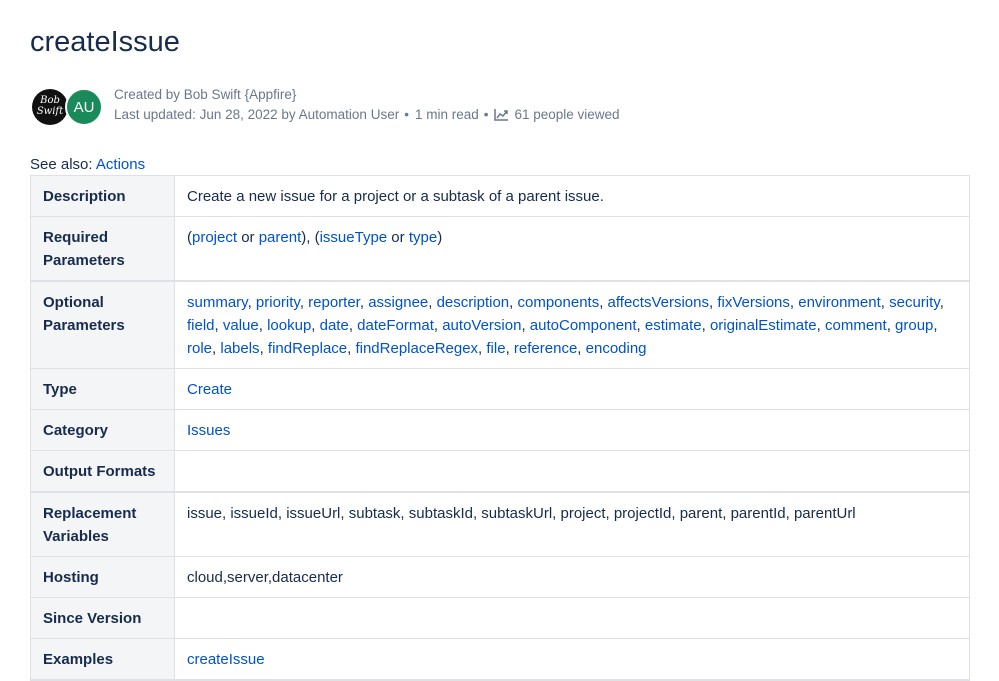 The image size is (999, 681). Describe the element at coordinates (105, 42) in the screenshot. I see `page-title: createIssue` at that location.